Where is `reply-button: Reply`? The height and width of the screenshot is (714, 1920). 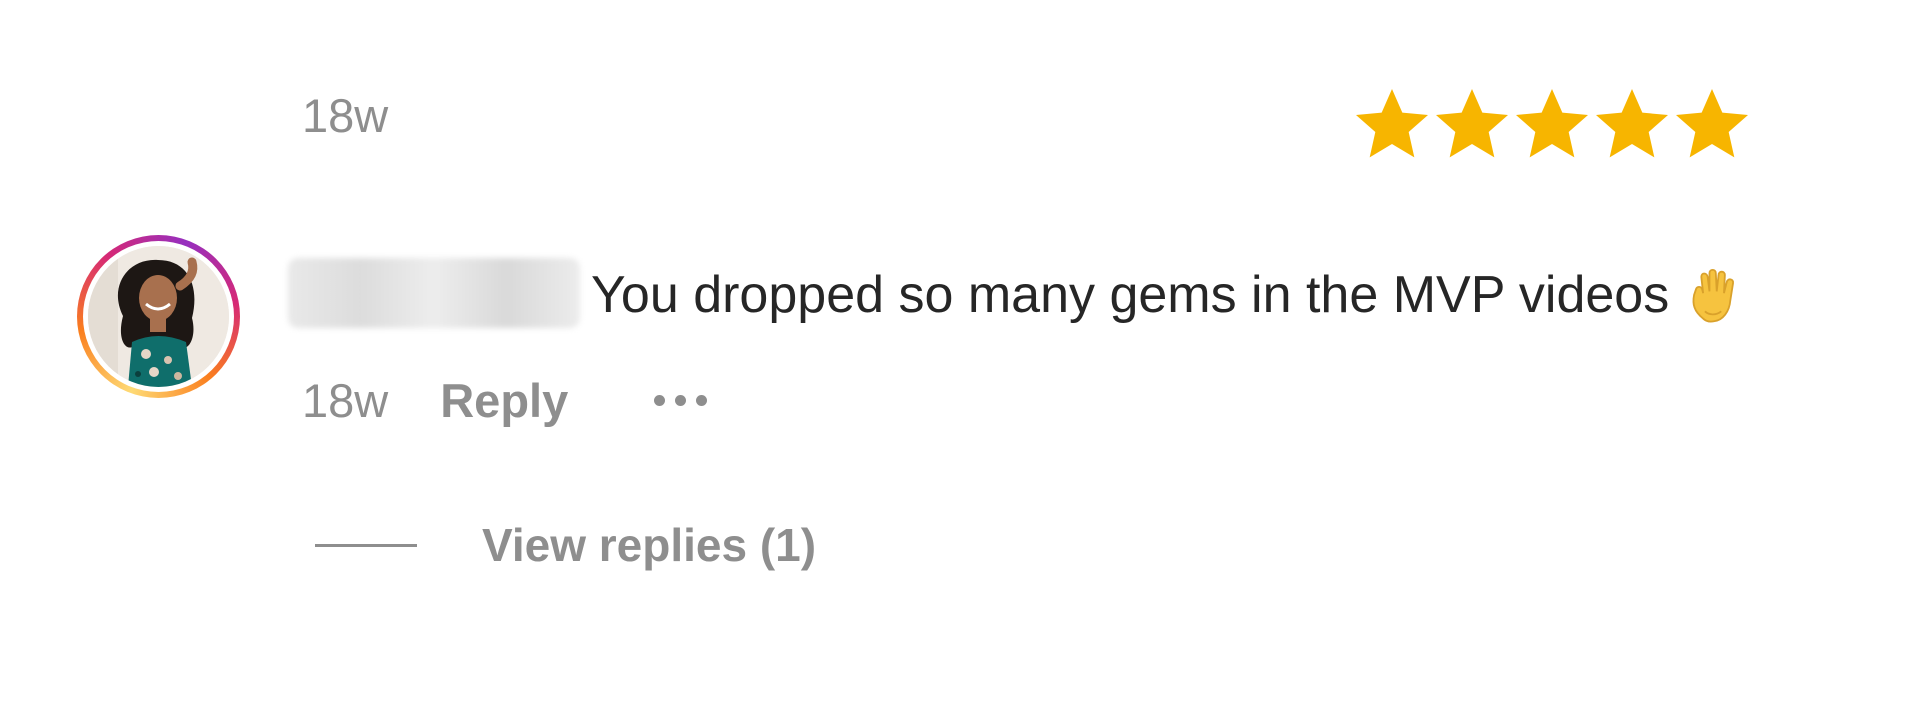 reply-button: Reply is located at coordinates (504, 400).